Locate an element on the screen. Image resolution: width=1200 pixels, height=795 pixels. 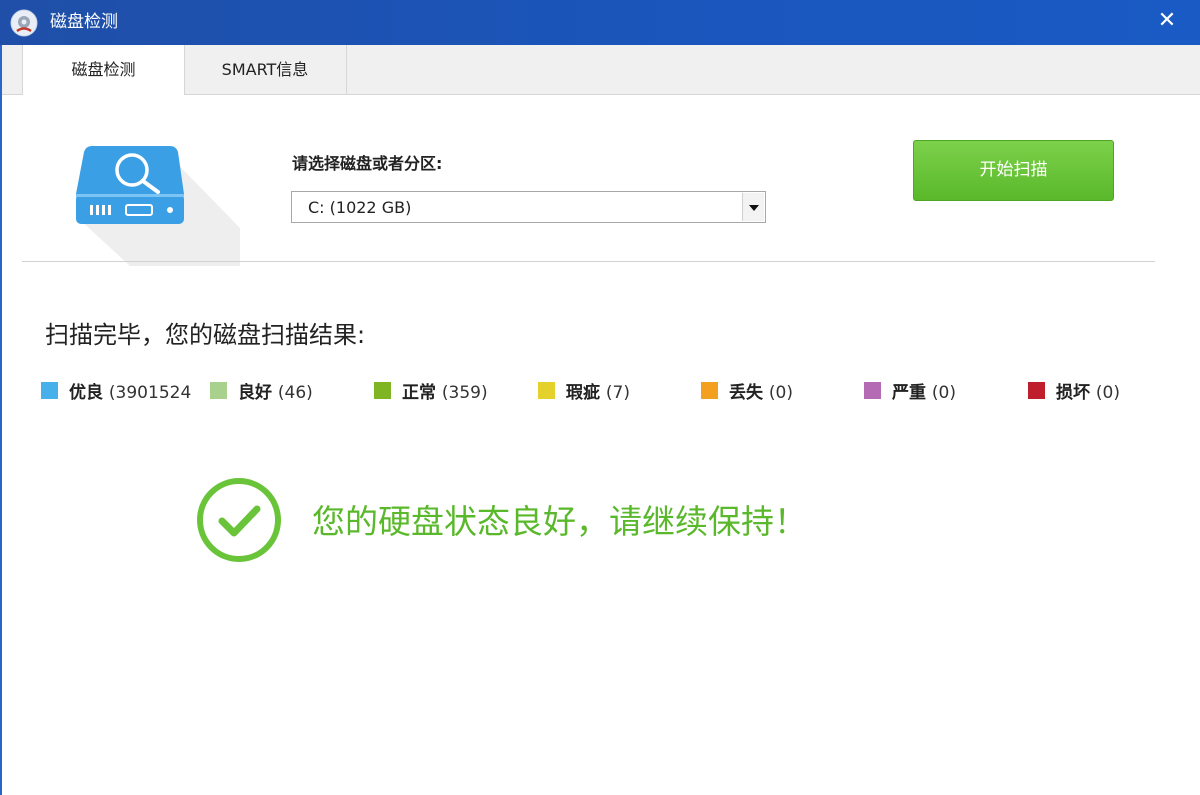
disk-select-value: C: (1022 GB) is located at coordinates (360, 207).